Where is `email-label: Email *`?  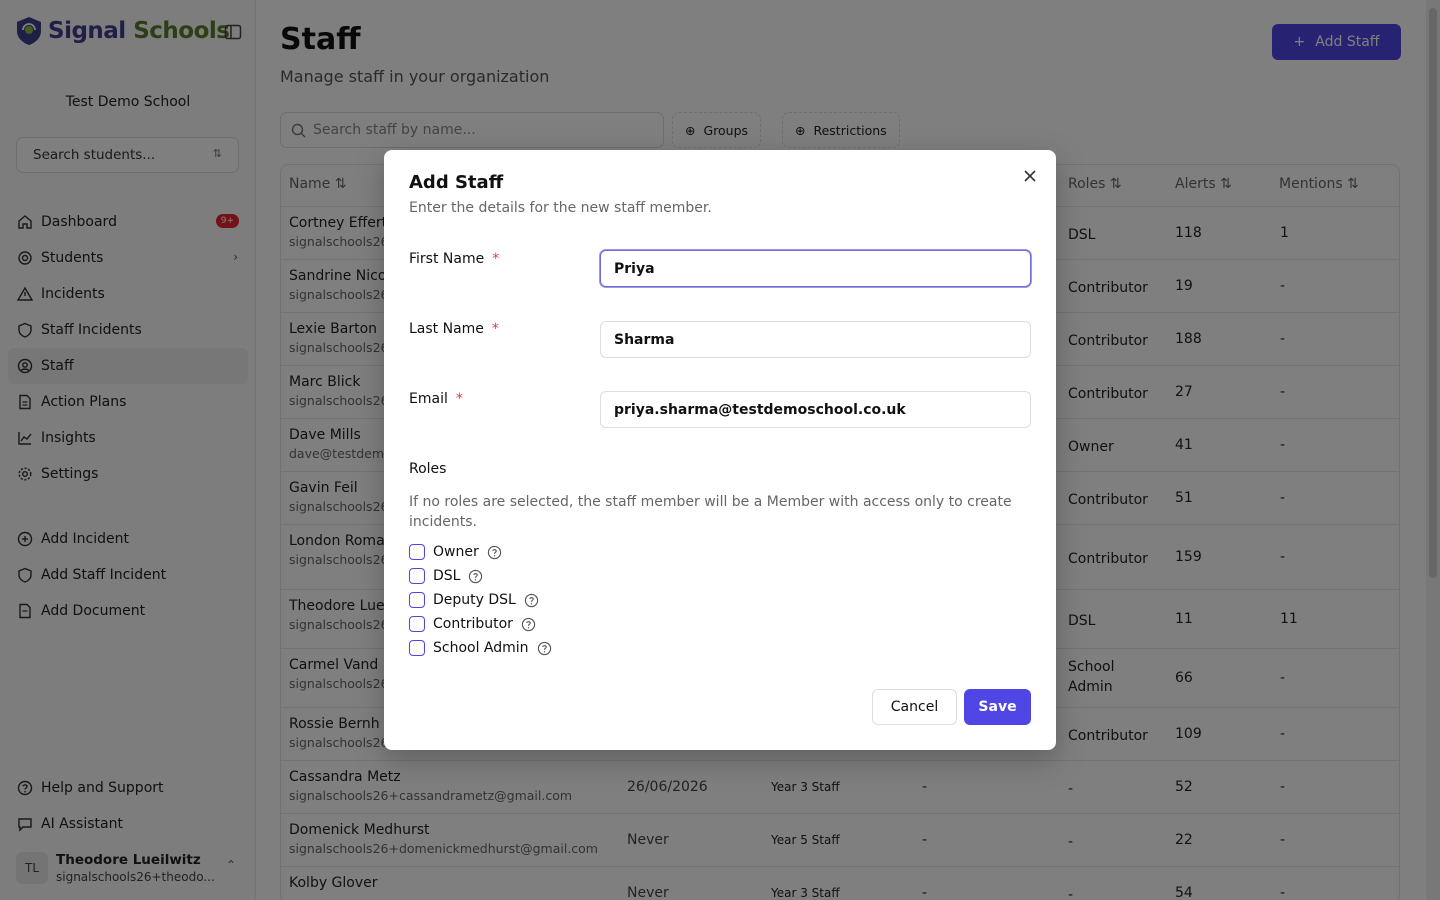 email-label: Email * is located at coordinates (436, 399).